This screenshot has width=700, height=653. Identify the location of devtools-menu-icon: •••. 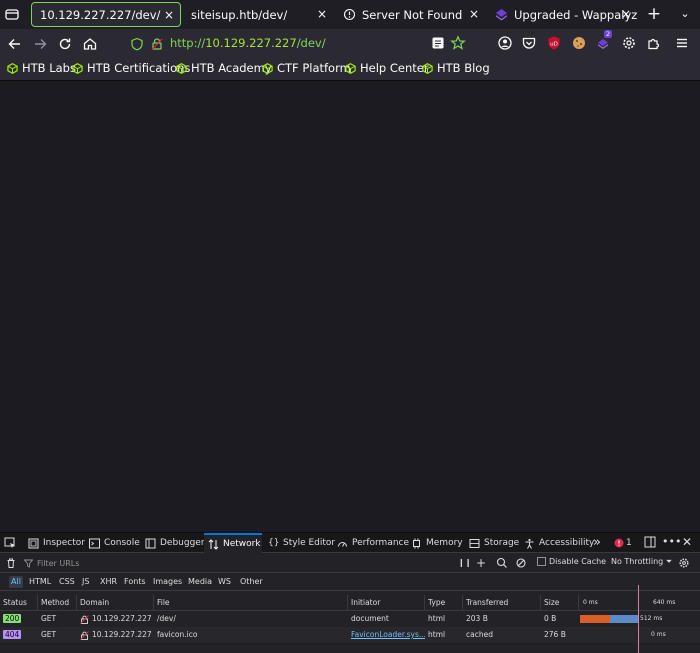
(671, 543).